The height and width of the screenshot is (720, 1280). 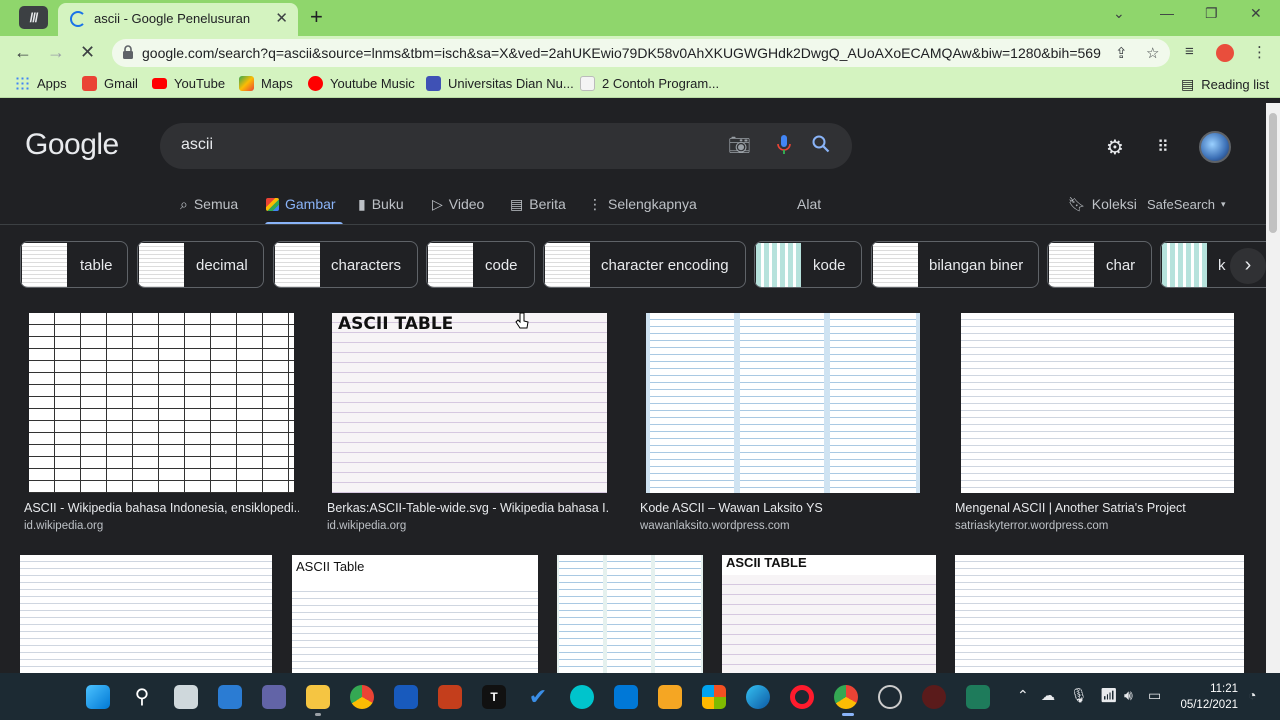 I want to click on account-avatar, so click(x=1215, y=147).